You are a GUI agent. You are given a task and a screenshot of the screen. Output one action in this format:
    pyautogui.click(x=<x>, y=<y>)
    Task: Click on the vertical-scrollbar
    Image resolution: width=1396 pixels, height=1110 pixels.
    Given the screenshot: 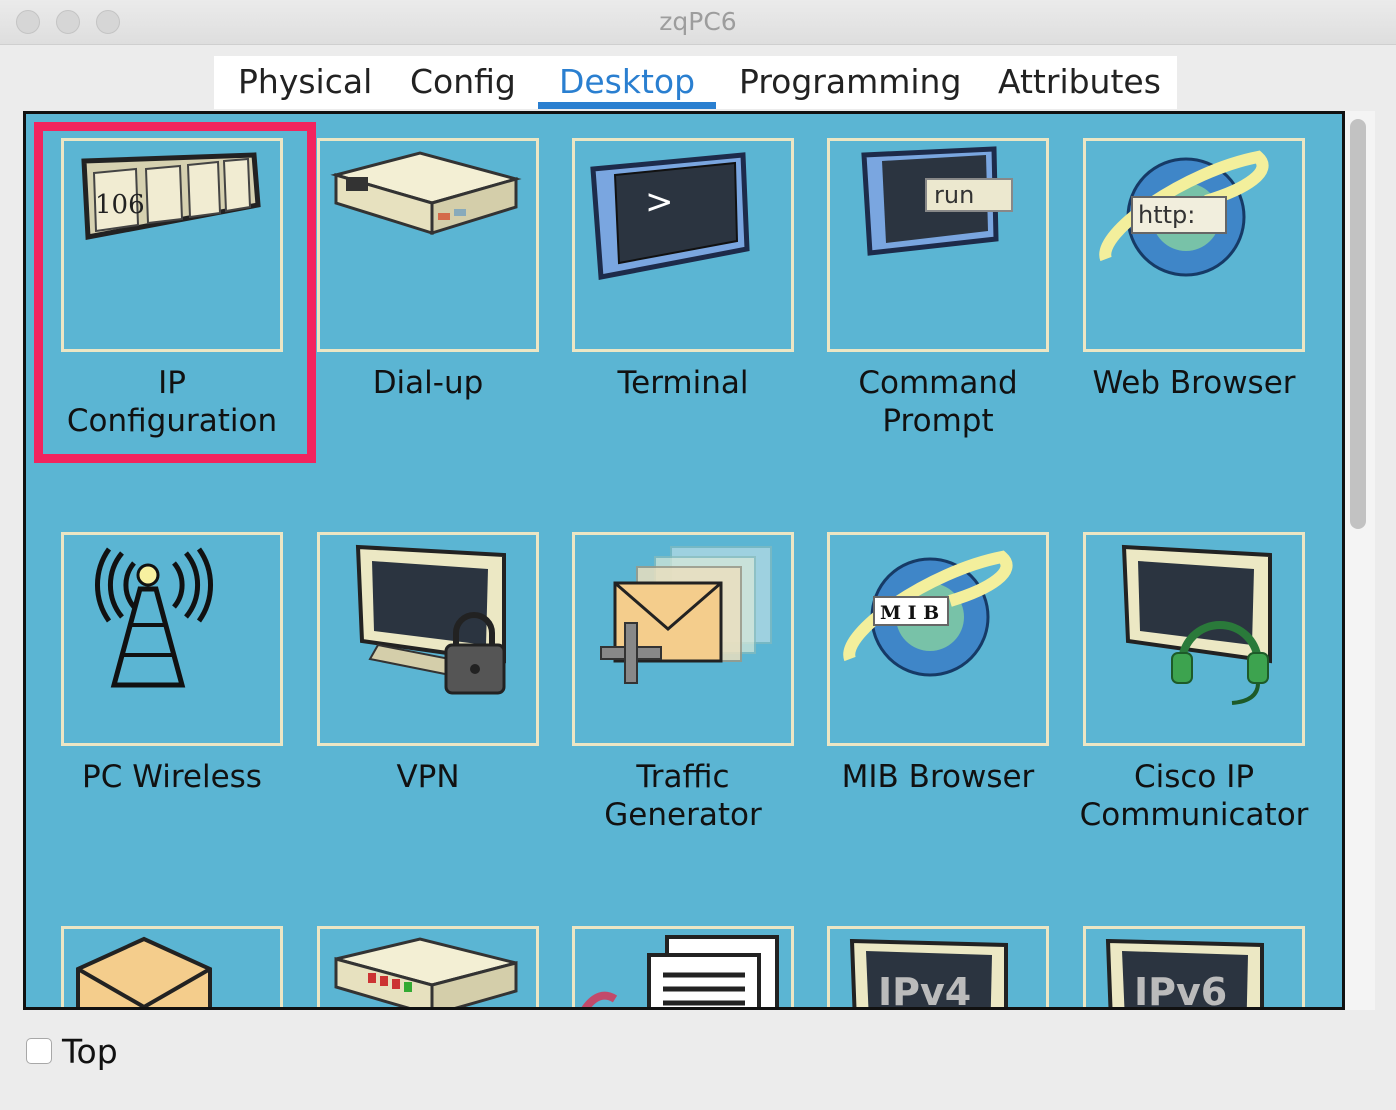 What is the action you would take?
    pyautogui.click(x=1360, y=560)
    